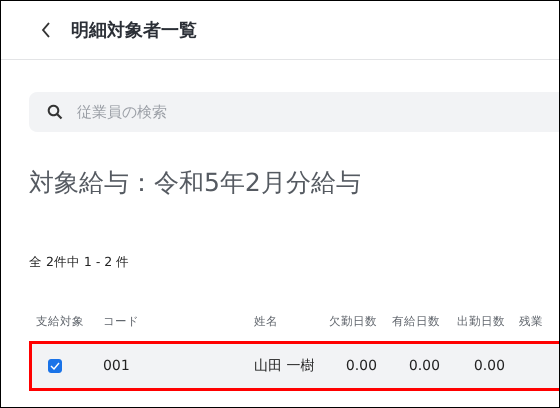 The height and width of the screenshot is (408, 560). I want to click on table-cell-text: 山田 一樹, so click(284, 366).